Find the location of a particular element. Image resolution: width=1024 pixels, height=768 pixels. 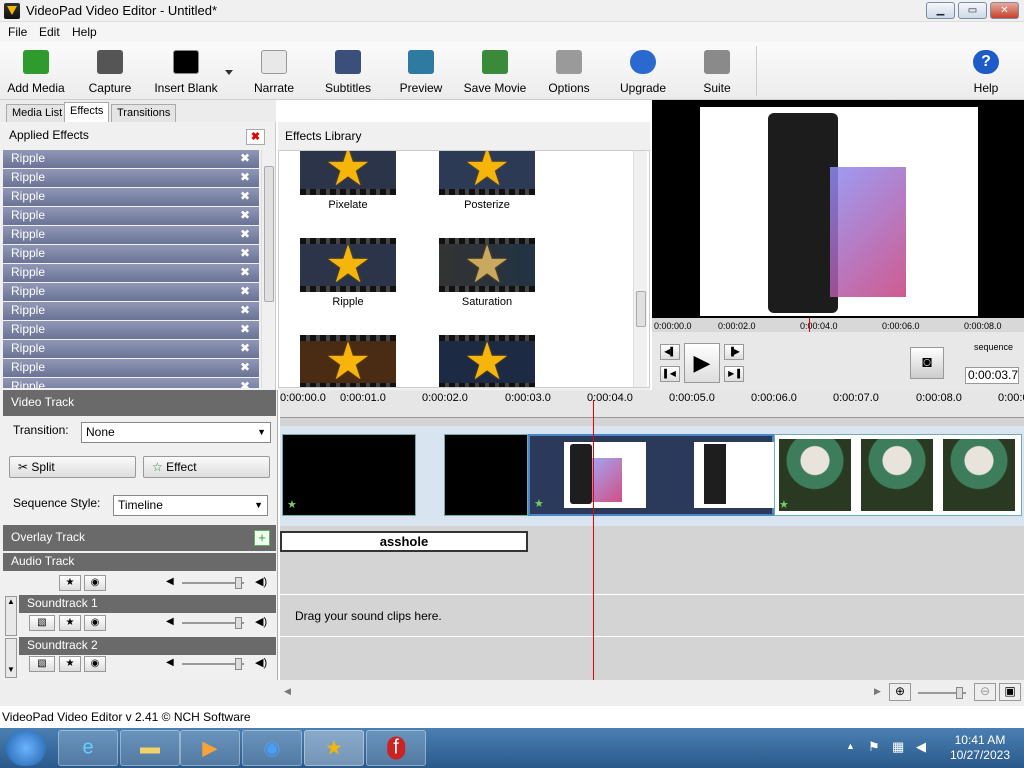

subtitles-button: Subtitles is located at coordinates (348, 73).